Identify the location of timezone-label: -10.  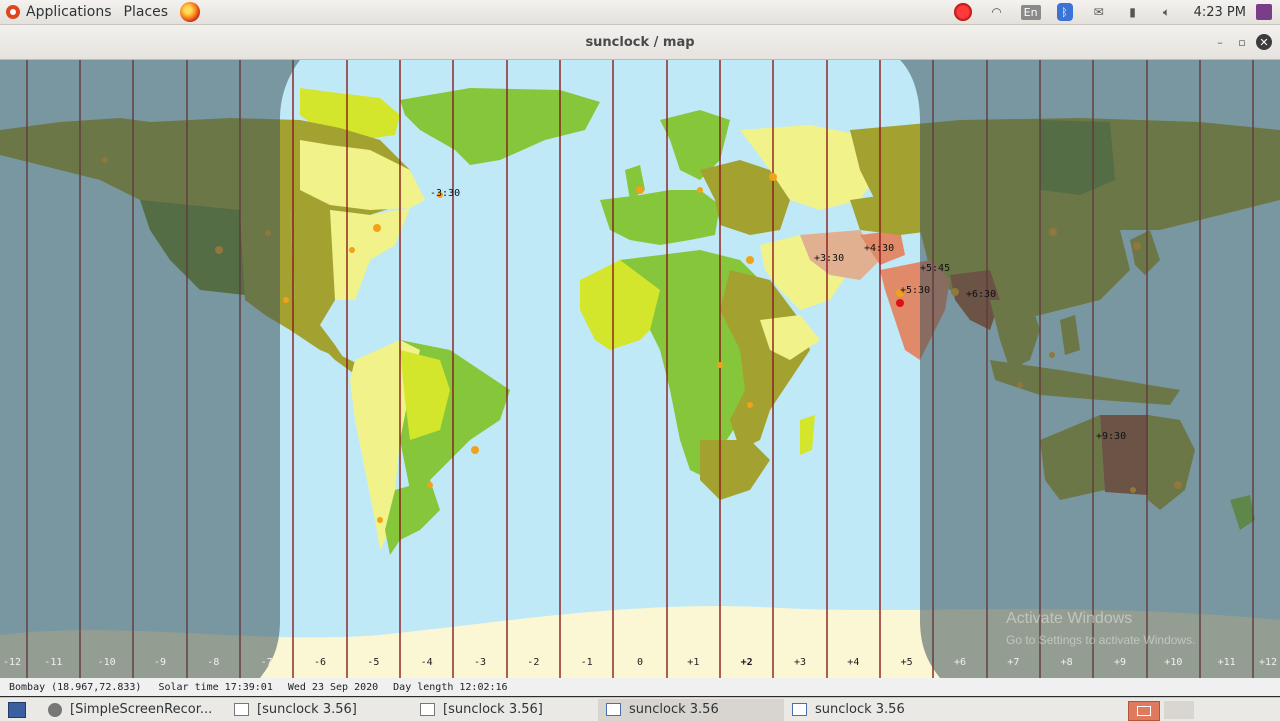
(106, 662).